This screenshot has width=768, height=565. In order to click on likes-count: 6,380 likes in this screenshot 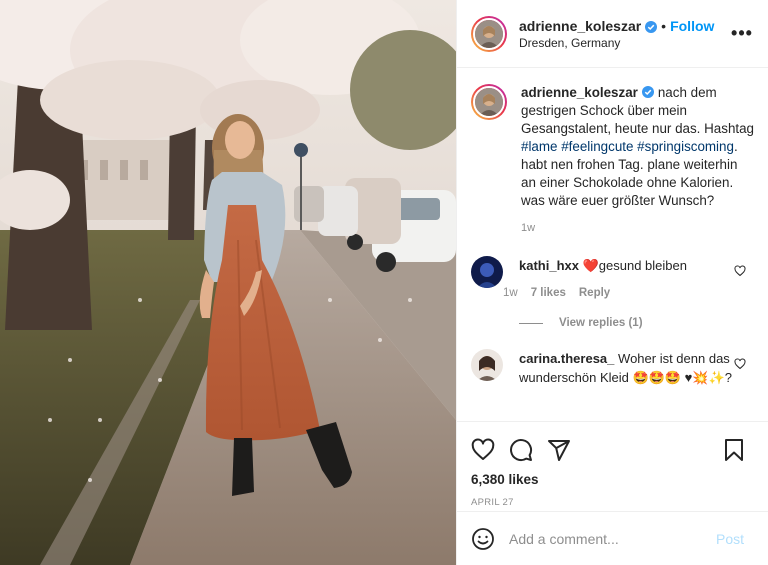, I will do `click(612, 479)`.